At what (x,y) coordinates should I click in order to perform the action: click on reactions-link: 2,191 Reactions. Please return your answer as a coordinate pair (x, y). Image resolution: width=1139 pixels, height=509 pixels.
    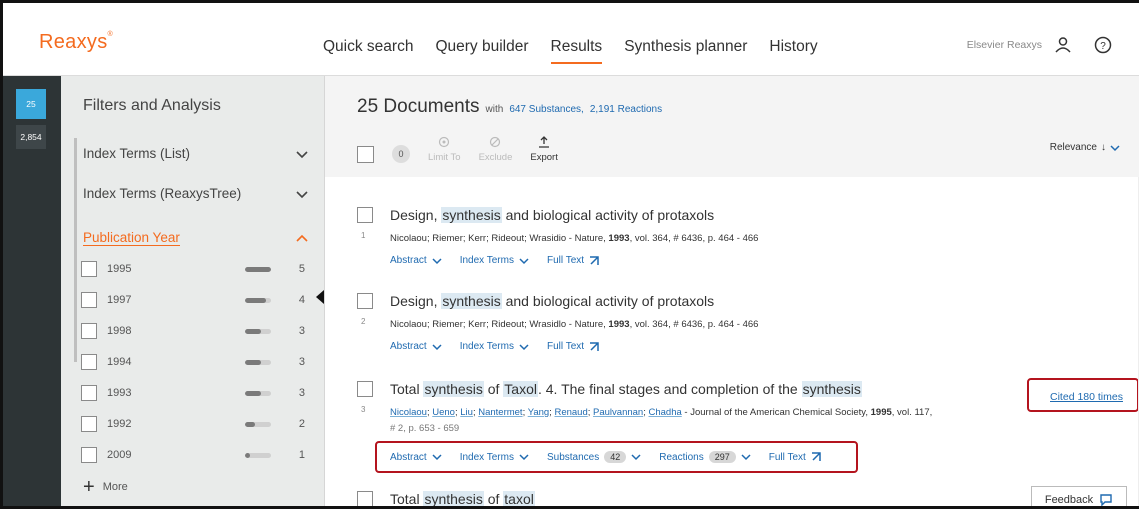
    Looking at the image, I should click on (626, 109).